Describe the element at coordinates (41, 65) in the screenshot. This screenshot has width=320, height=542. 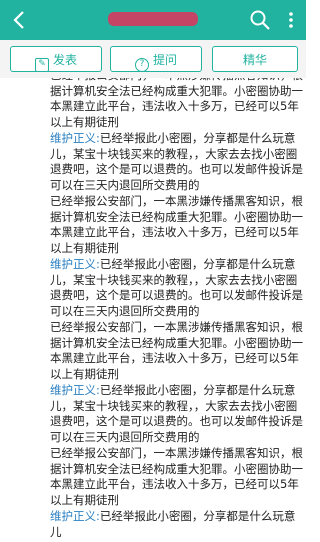
I see `edit-icon: ✎` at that location.